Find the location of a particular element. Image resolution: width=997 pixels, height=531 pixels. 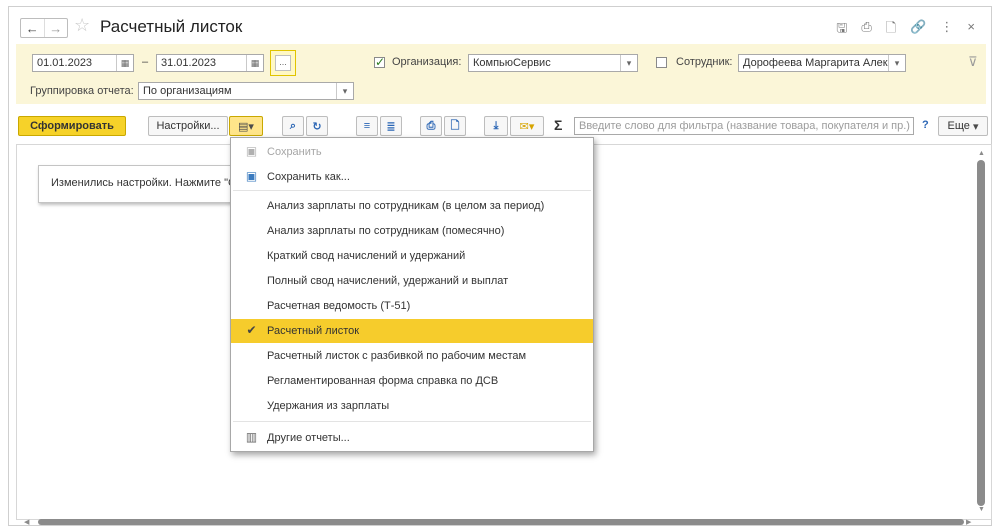

expand-icon: ≡ is located at coordinates (367, 126).